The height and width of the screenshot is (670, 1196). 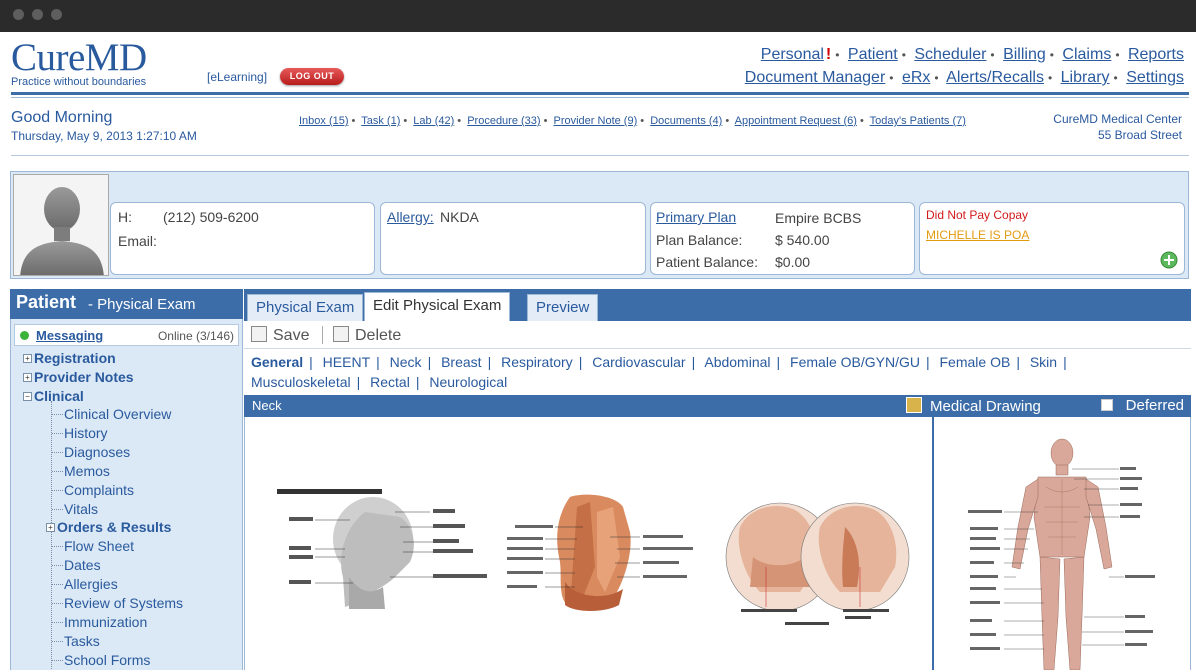 What do you see at coordinates (79, 82) in the screenshot?
I see `logo-tagline: Practice without boundaries` at bounding box center [79, 82].